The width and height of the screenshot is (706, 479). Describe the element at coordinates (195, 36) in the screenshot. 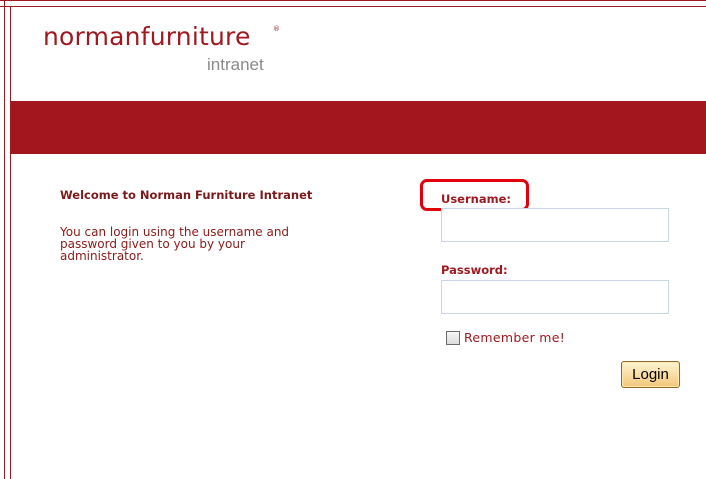

I see `logo-part-furniture: furniture` at that location.